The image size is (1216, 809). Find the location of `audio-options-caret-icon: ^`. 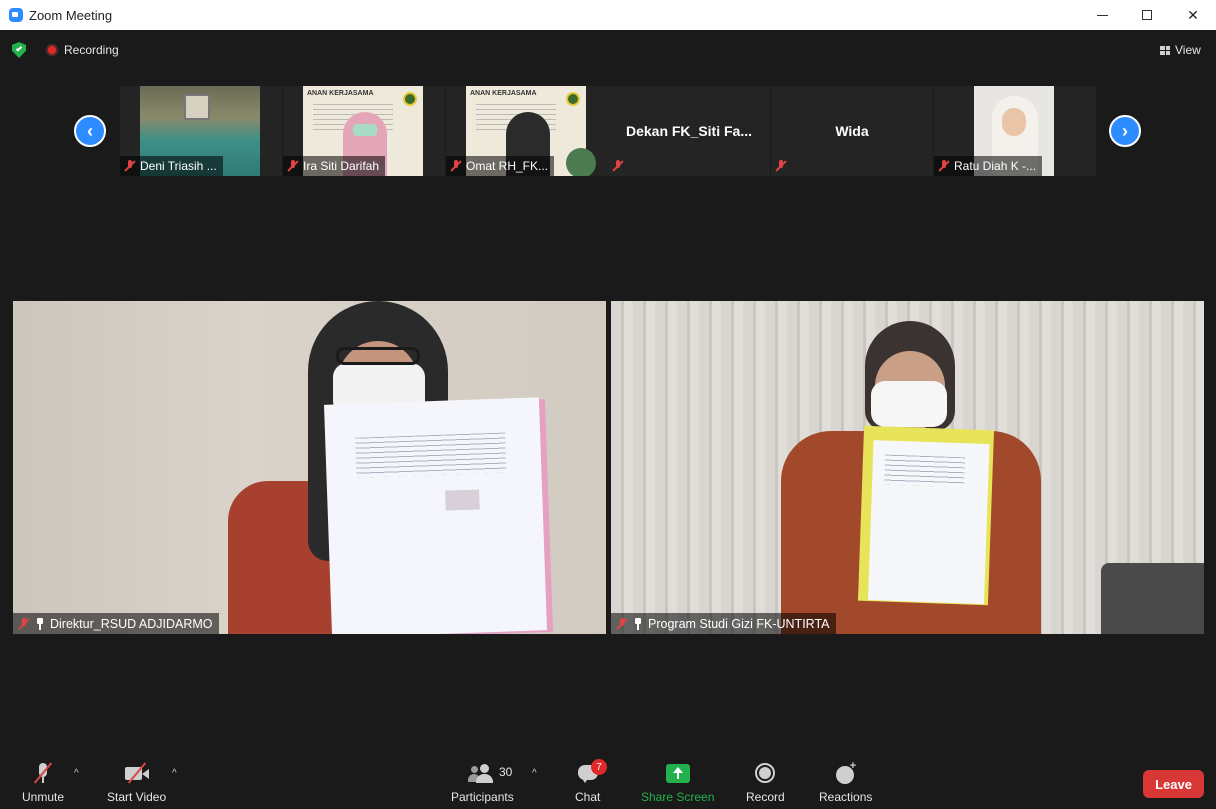

audio-options-caret-icon: ^ is located at coordinates (76, 773).